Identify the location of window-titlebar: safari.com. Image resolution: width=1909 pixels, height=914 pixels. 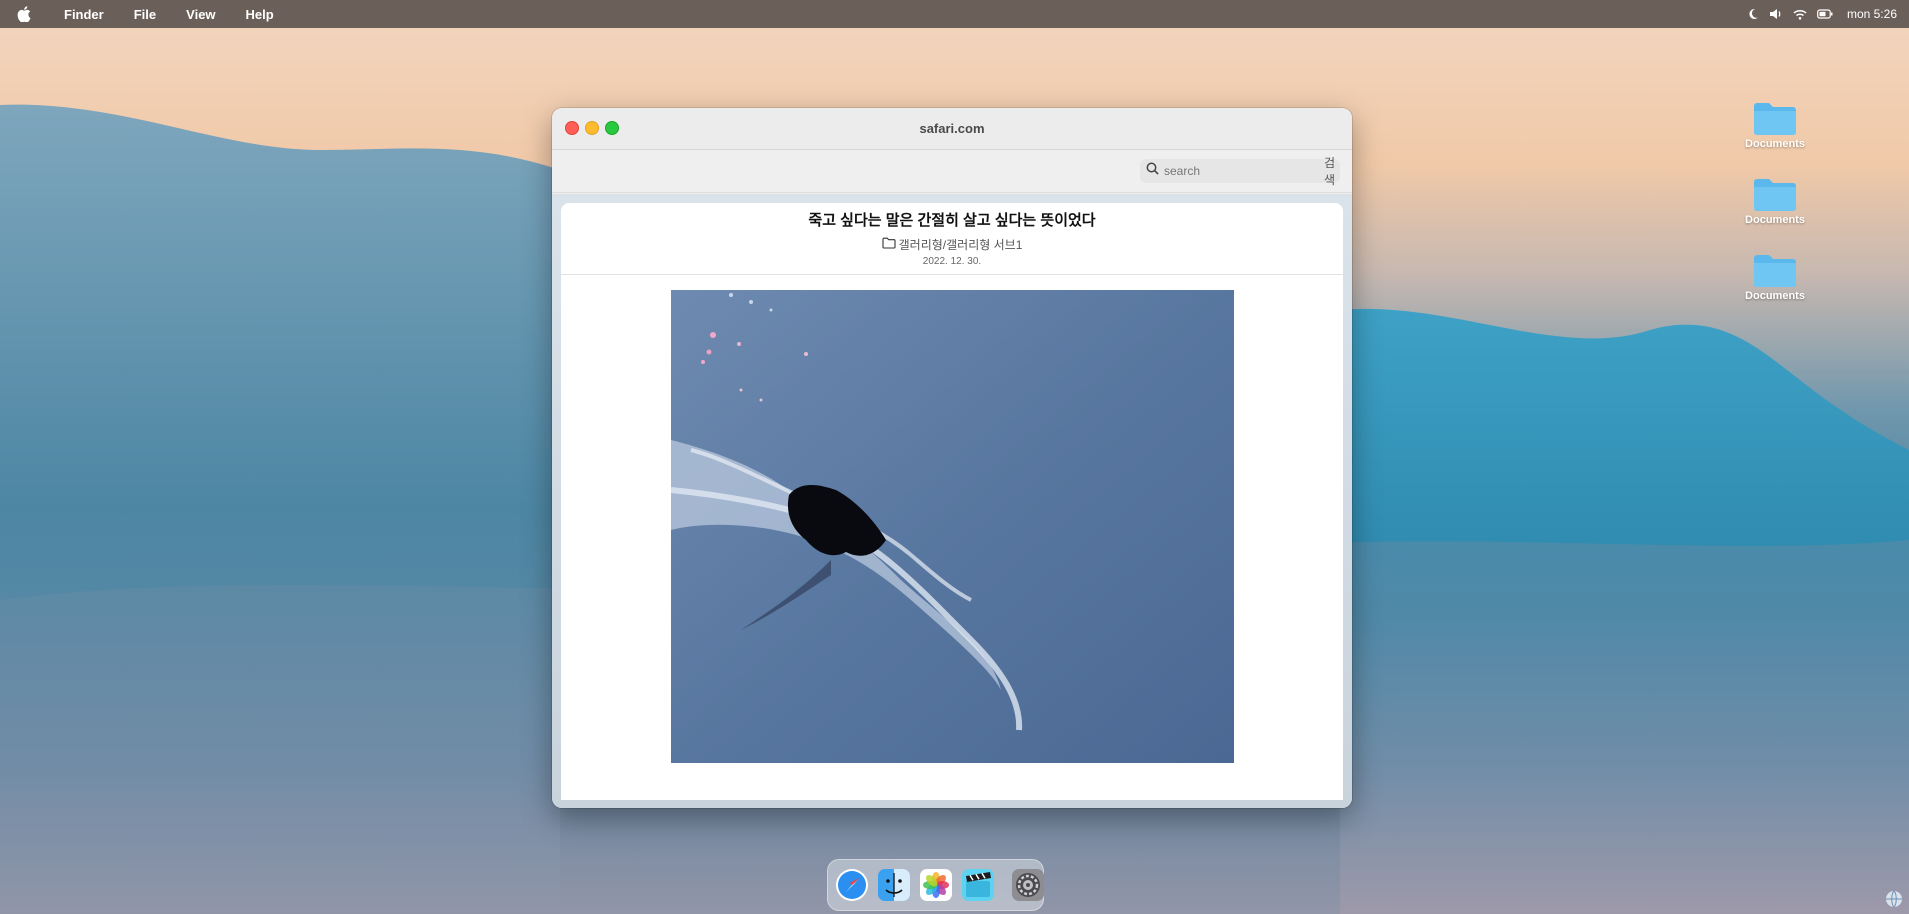
(952, 129).